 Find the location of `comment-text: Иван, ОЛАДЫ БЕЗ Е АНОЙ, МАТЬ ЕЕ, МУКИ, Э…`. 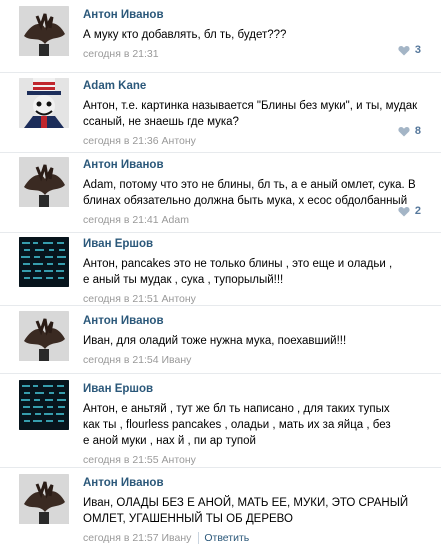

comment-text: Иван, ОЛАДЫ БЕЗ Е АНОЙ, МАТЬ ЕЕ, МУКИ, Э… is located at coordinates (256, 511).